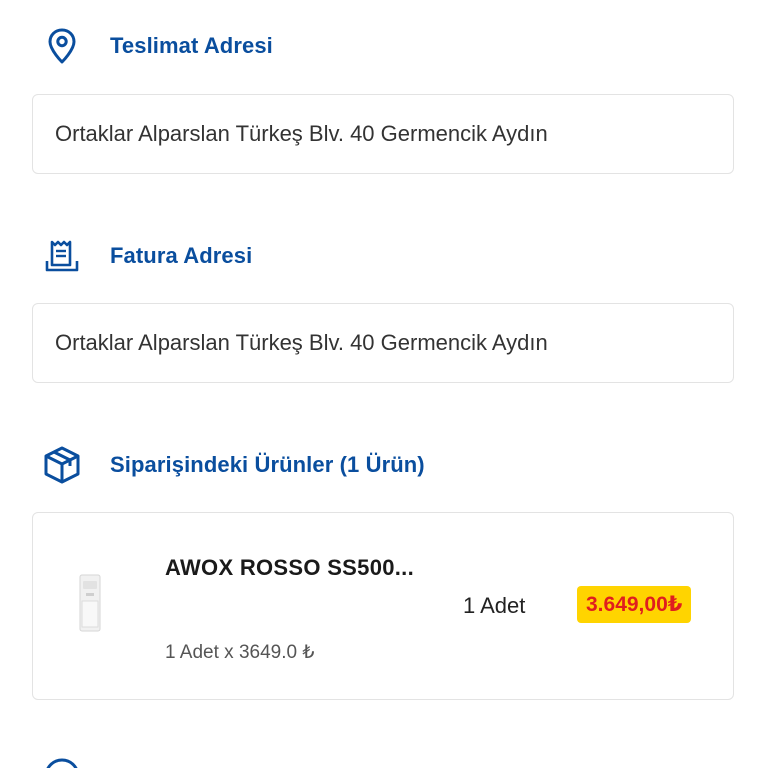 The height and width of the screenshot is (768, 768). I want to click on product-price-badge: 3.649,00₺, so click(634, 604).